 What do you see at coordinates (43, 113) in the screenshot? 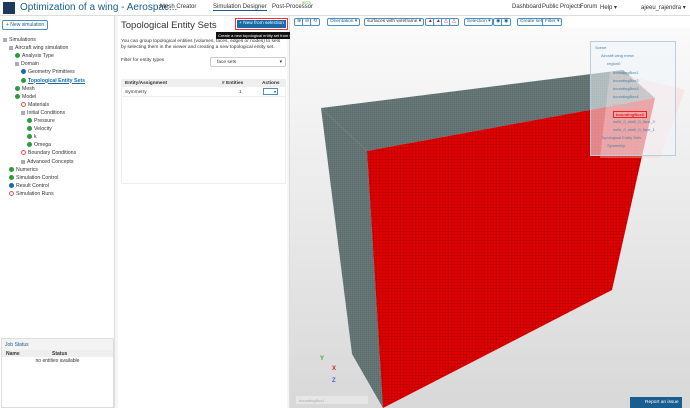
I see `tree-item: Initial Conditions` at bounding box center [43, 113].